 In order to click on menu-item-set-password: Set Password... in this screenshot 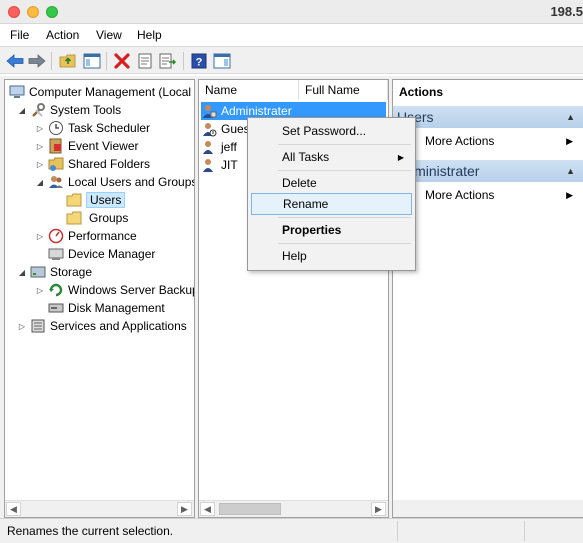, I will do `click(331, 131)`.